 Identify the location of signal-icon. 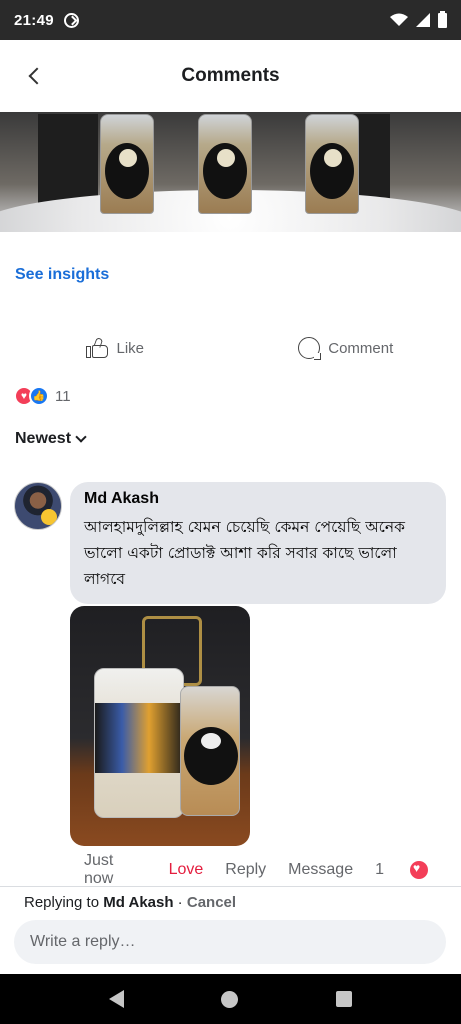
(423, 20).